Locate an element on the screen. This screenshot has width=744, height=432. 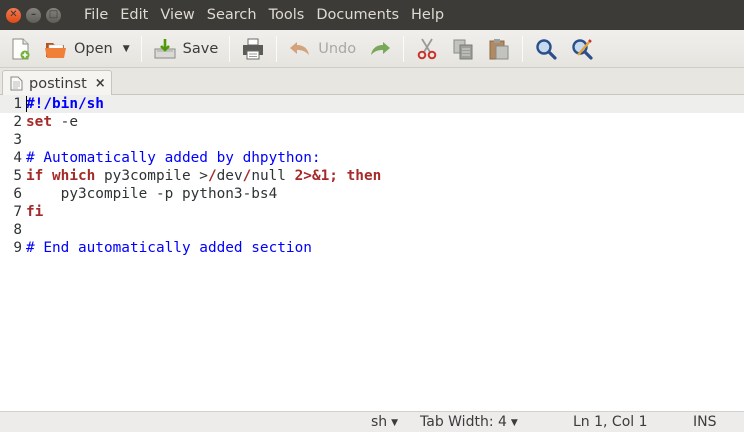
redo-button is located at coordinates (380, 49).